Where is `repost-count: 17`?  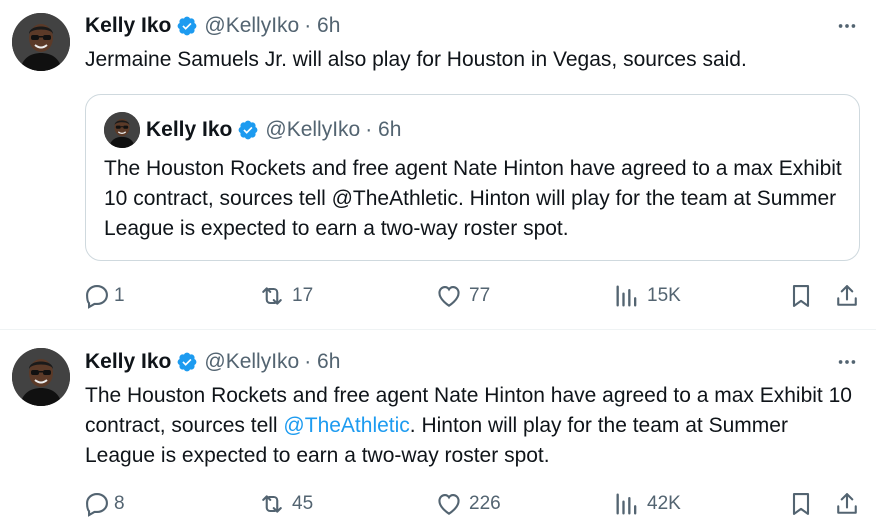
repost-count: 17 is located at coordinates (303, 295).